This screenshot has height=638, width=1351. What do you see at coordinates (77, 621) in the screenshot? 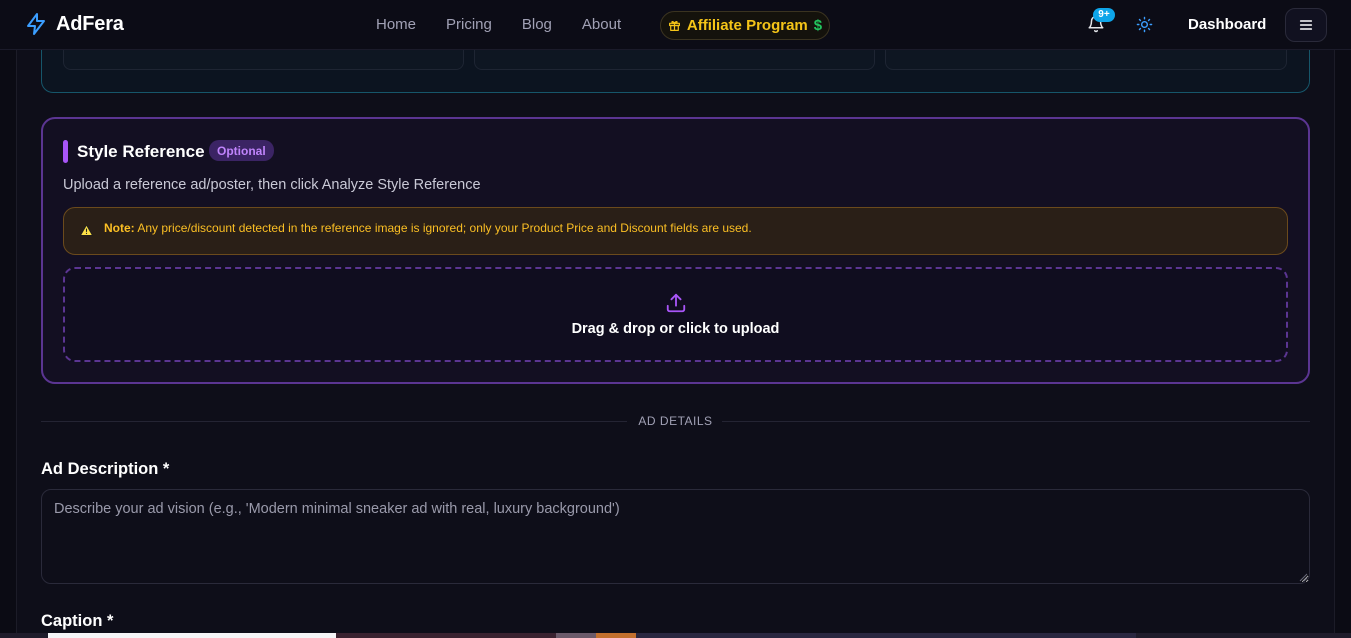
I see `caption-label: Caption *` at bounding box center [77, 621].